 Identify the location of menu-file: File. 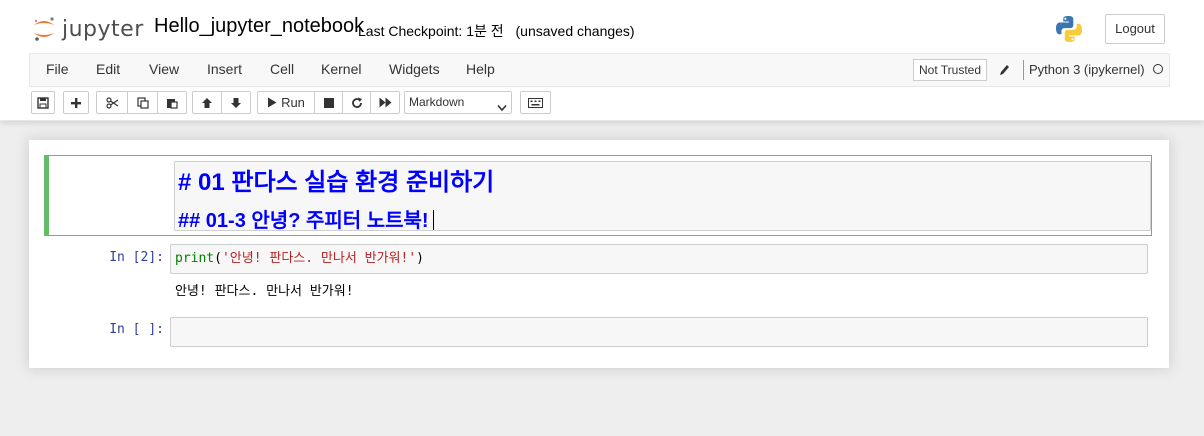
(57, 70).